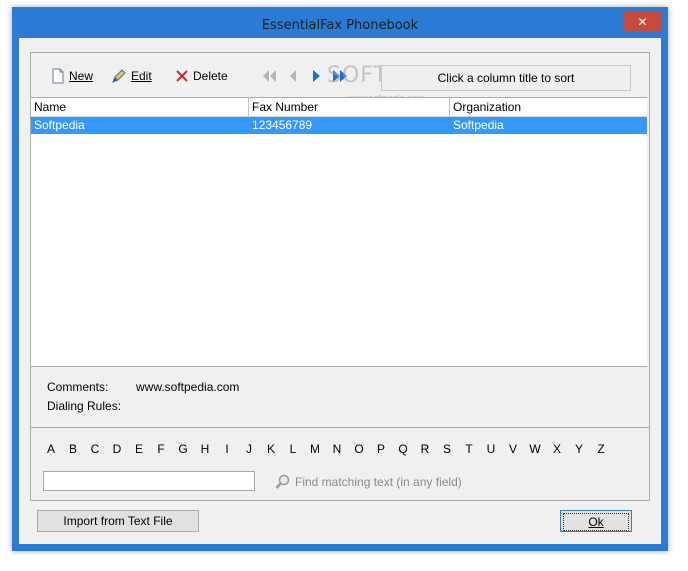  Describe the element at coordinates (78, 387) in the screenshot. I see `comments-label: Comments:` at that location.